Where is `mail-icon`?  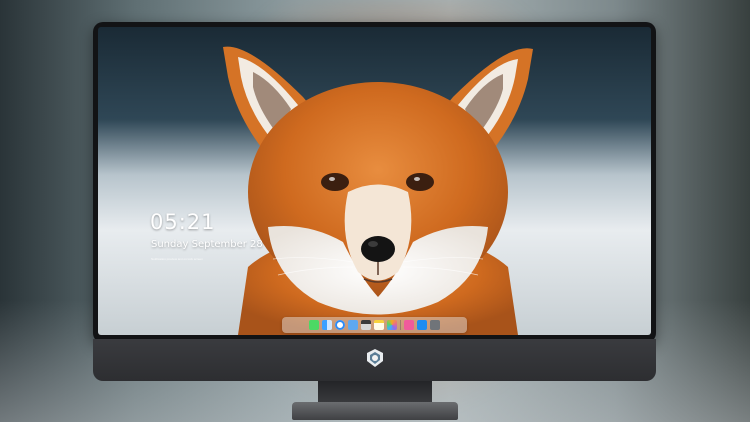
mail-icon is located at coordinates (353, 325).